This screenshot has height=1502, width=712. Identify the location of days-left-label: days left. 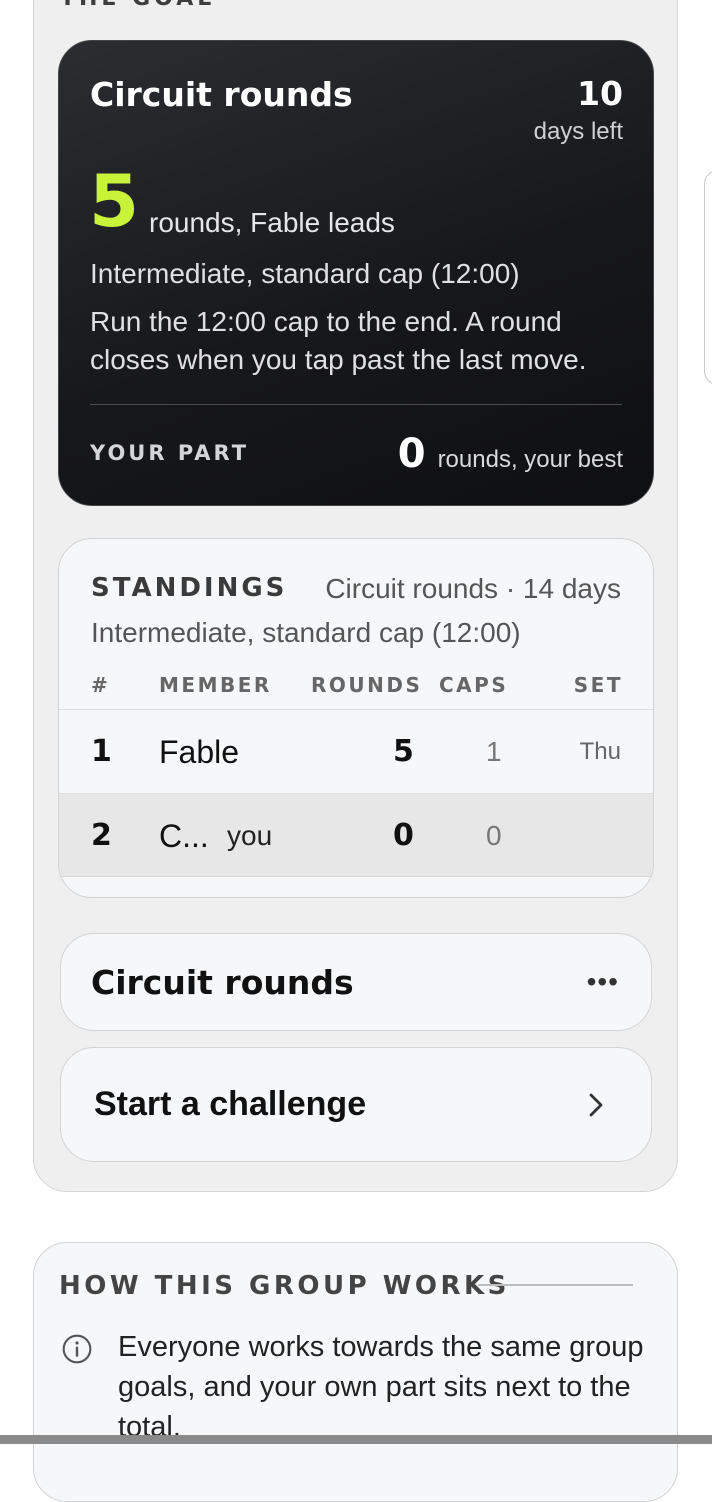
(578, 131).